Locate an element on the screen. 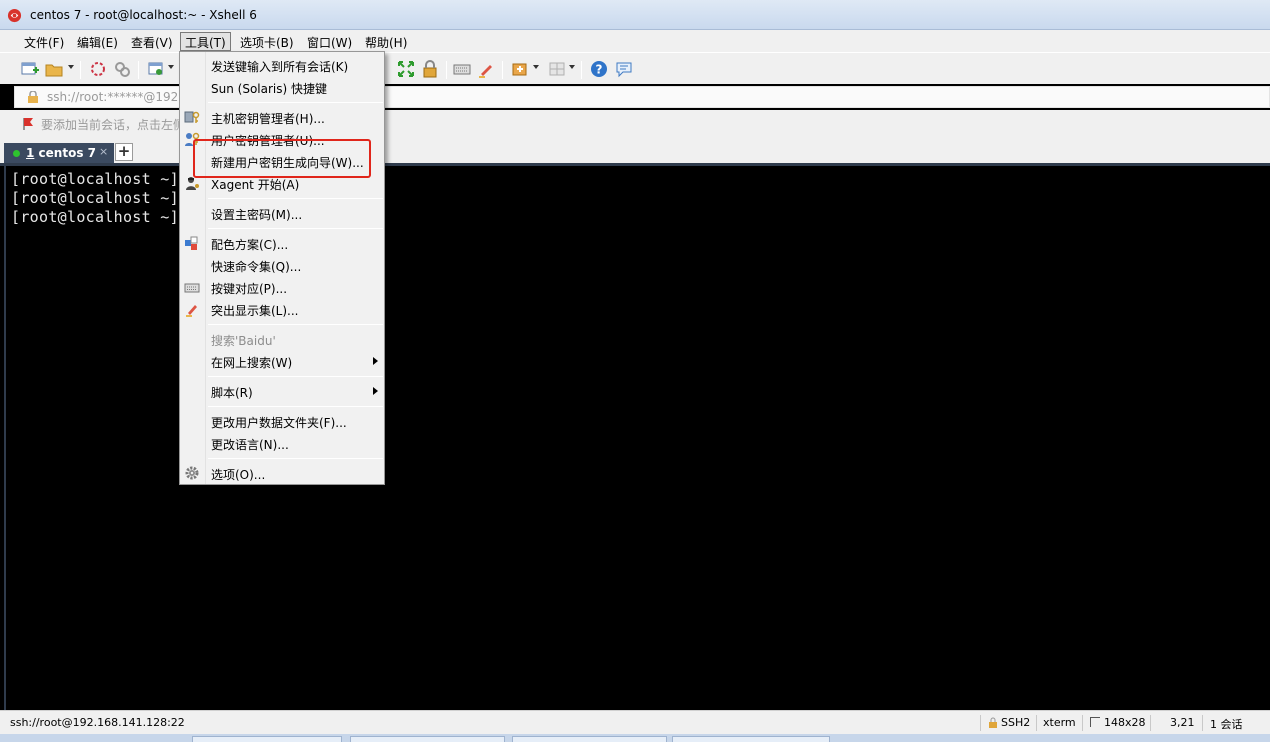 Image resolution: width=1270 pixels, height=742 pixels. title-bar: centos 7 - root@localhost:~ - Xshell 6 is located at coordinates (635, 15).